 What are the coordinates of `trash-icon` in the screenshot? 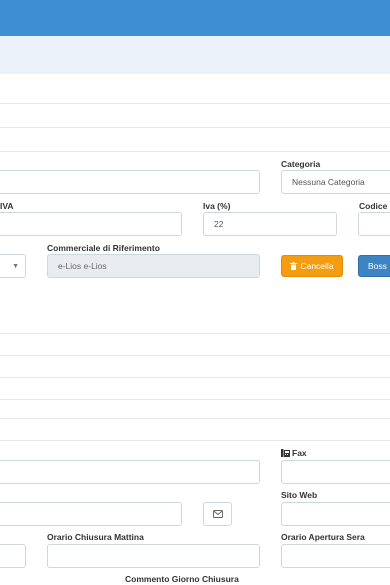 It's located at (294, 266).